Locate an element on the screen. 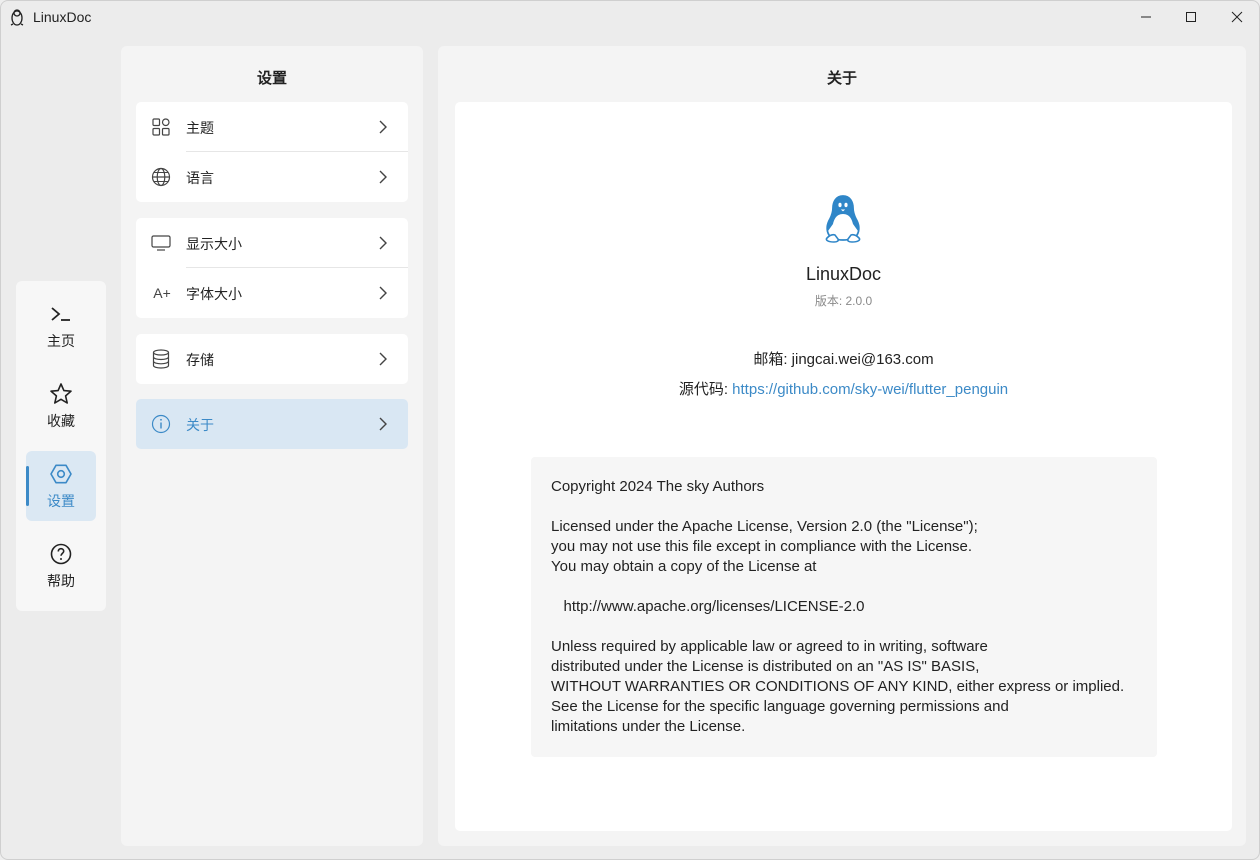  nav-label: 帮助 is located at coordinates (61, 581).